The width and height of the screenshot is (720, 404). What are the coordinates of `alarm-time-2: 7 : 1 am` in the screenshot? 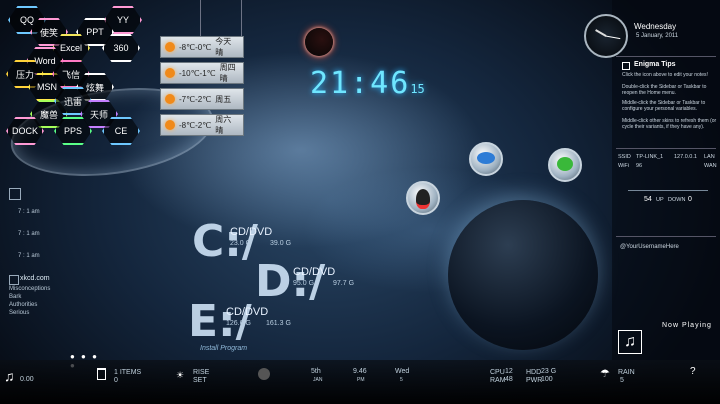 It's located at (29, 234).